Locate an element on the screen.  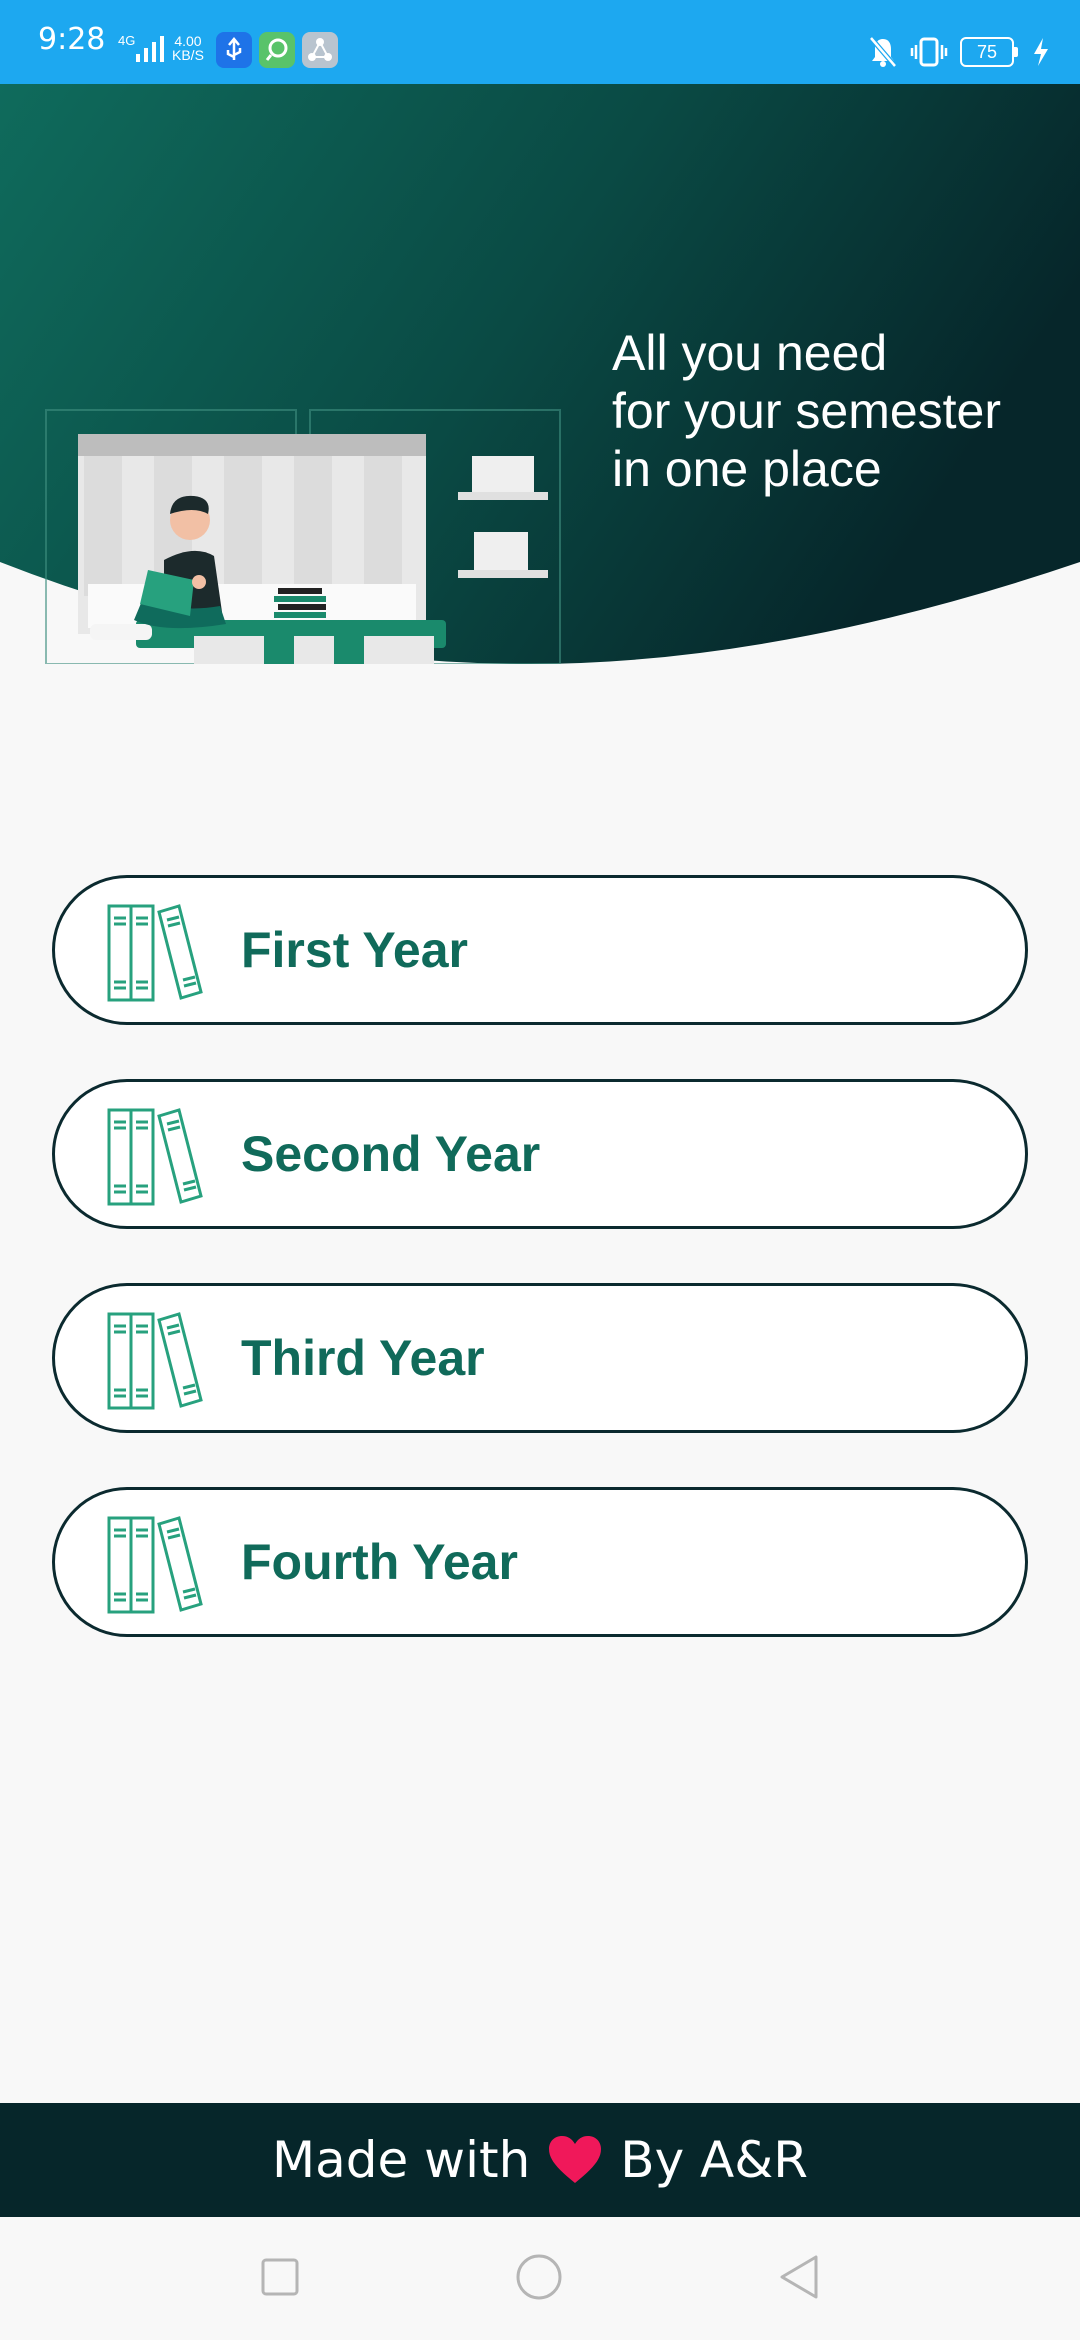
network-speed: 4.00 KB/S is located at coordinates (188, 48).